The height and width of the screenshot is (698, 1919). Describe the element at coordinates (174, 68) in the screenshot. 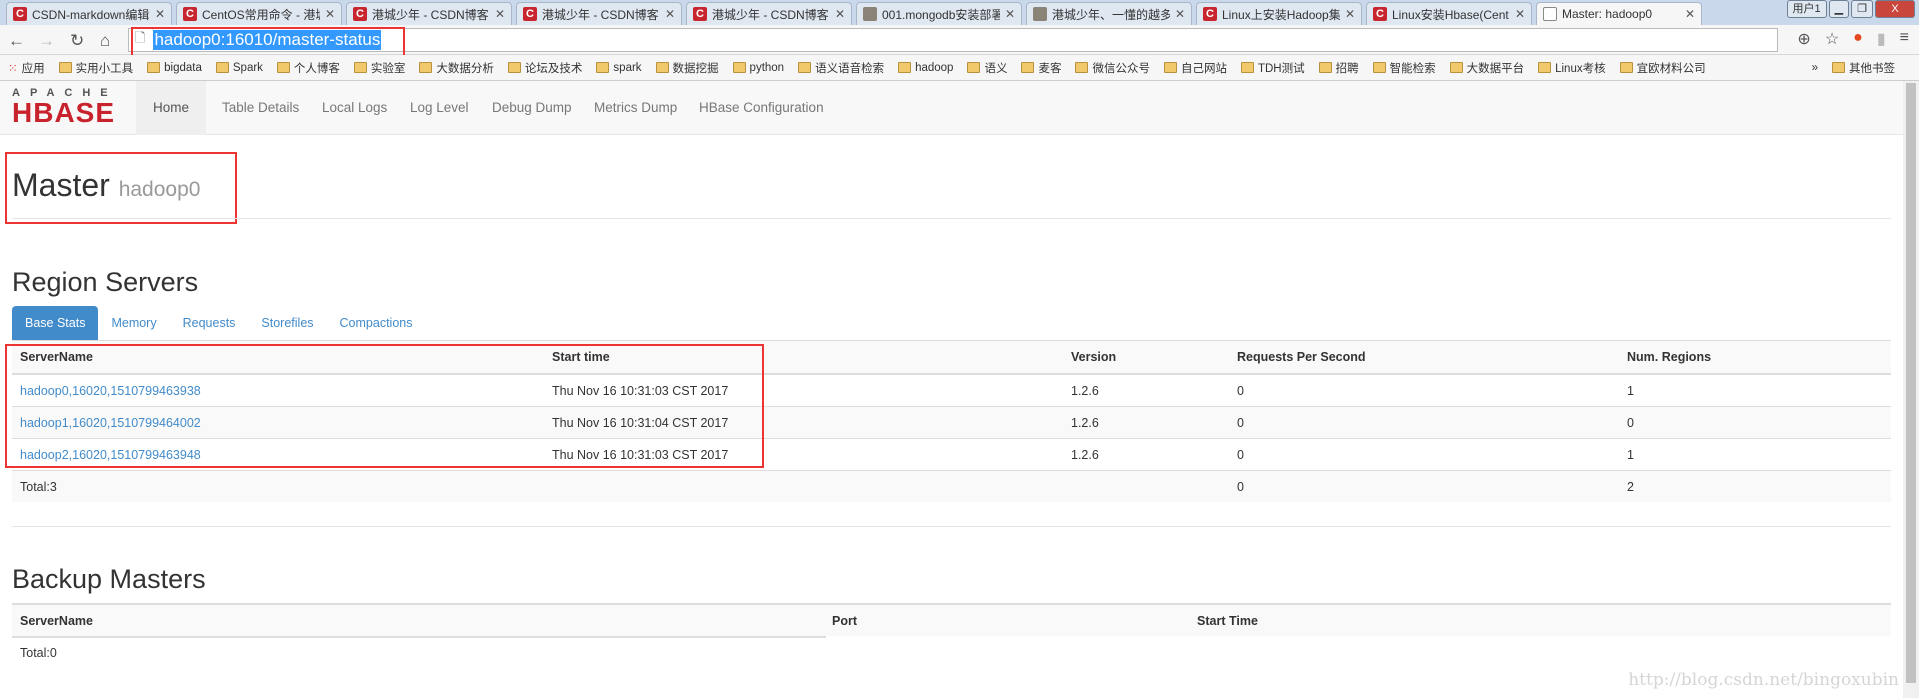

I see `bookmark-item: bigdata` at that location.